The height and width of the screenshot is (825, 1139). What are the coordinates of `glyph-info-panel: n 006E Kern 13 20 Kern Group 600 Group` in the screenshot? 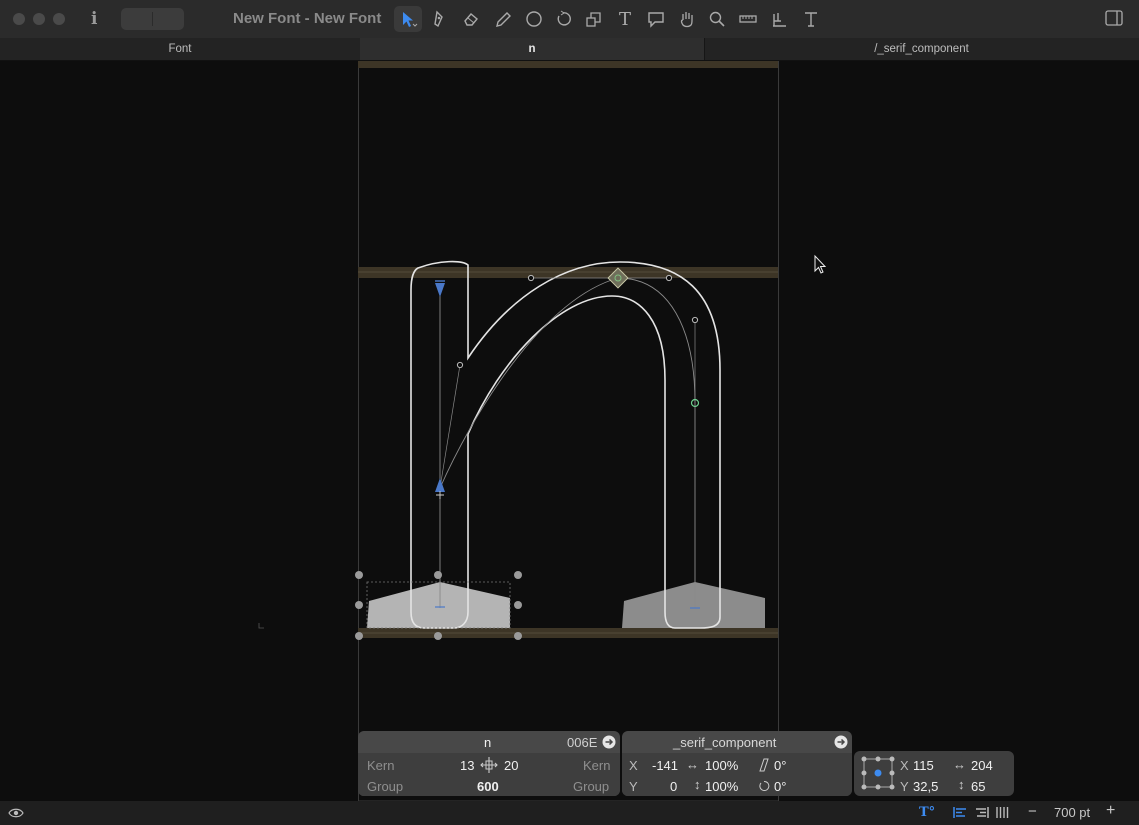 It's located at (489, 763).